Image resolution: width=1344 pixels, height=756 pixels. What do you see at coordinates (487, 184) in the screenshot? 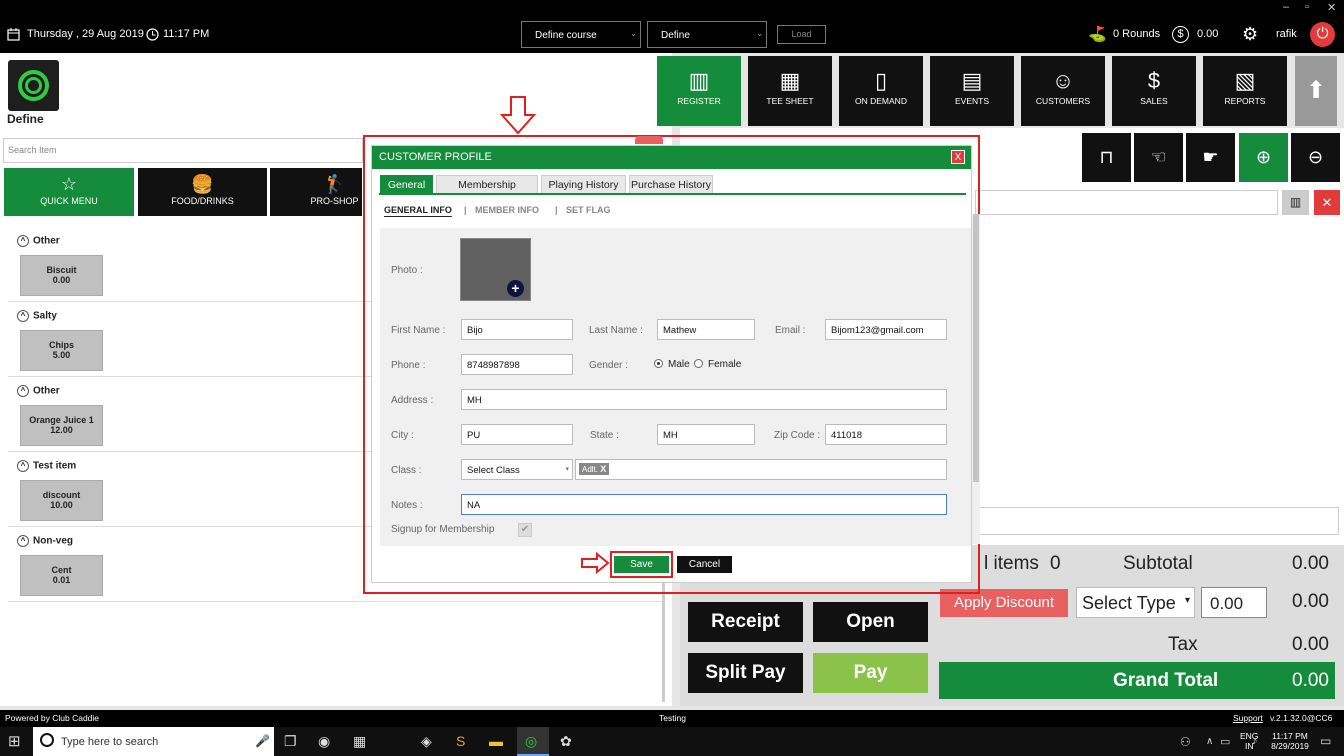
I see `tab-membership: Membership` at bounding box center [487, 184].